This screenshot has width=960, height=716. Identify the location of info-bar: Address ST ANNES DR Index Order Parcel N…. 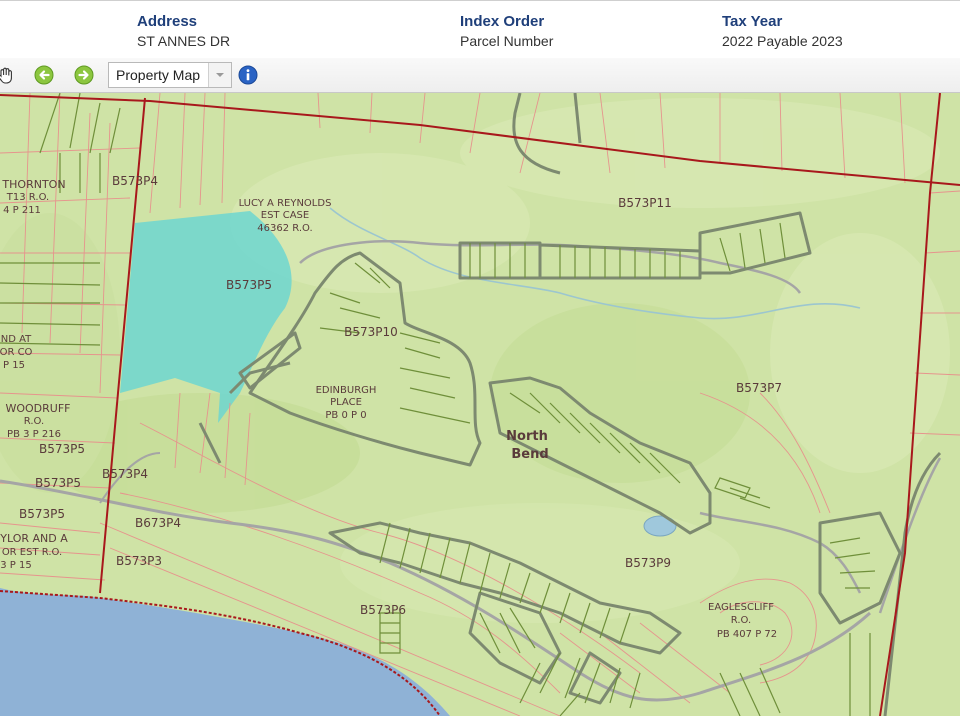
(480, 29).